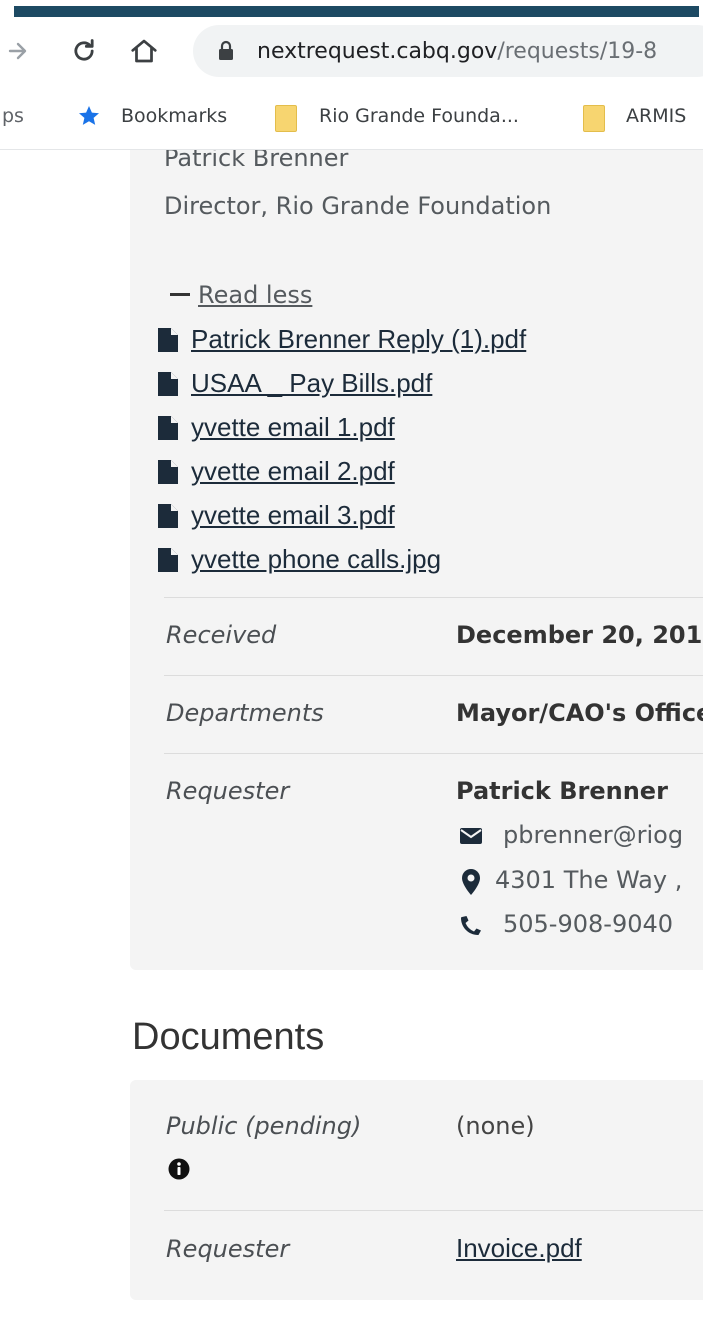 This screenshot has width=703, height=1319. What do you see at coordinates (18, 51) in the screenshot?
I see `forward-arrow-icon` at bounding box center [18, 51].